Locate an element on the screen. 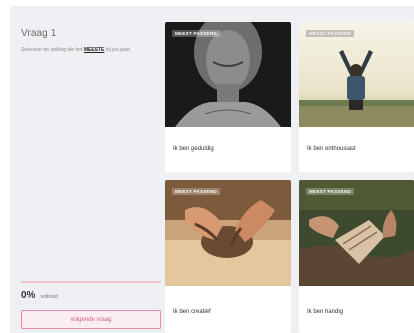 Image resolution: width=414 pixels, height=333 pixels. pottery-hands-photo is located at coordinates (228, 233).